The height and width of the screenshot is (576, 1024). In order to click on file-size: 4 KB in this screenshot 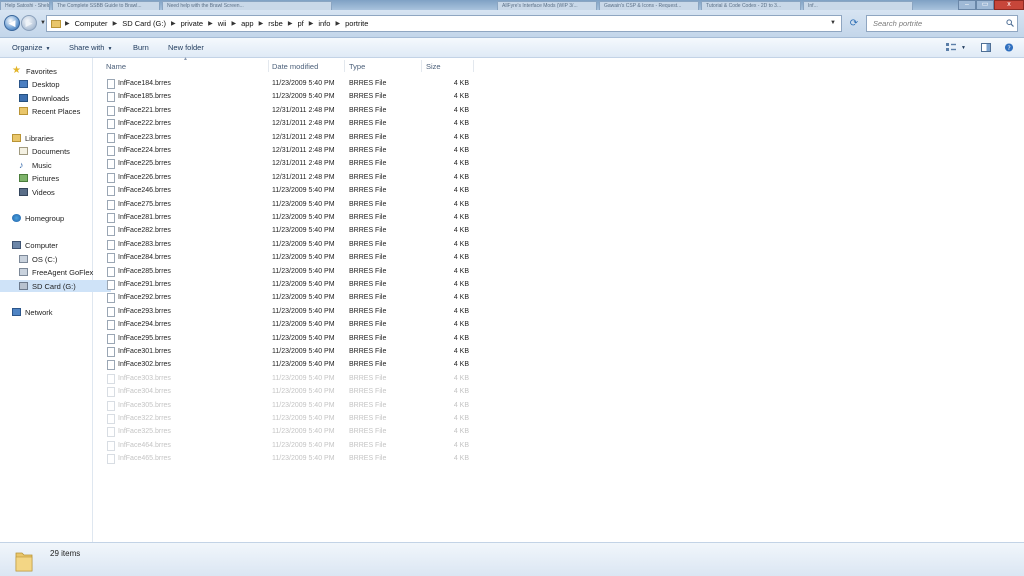, I will do `click(461, 459)`.